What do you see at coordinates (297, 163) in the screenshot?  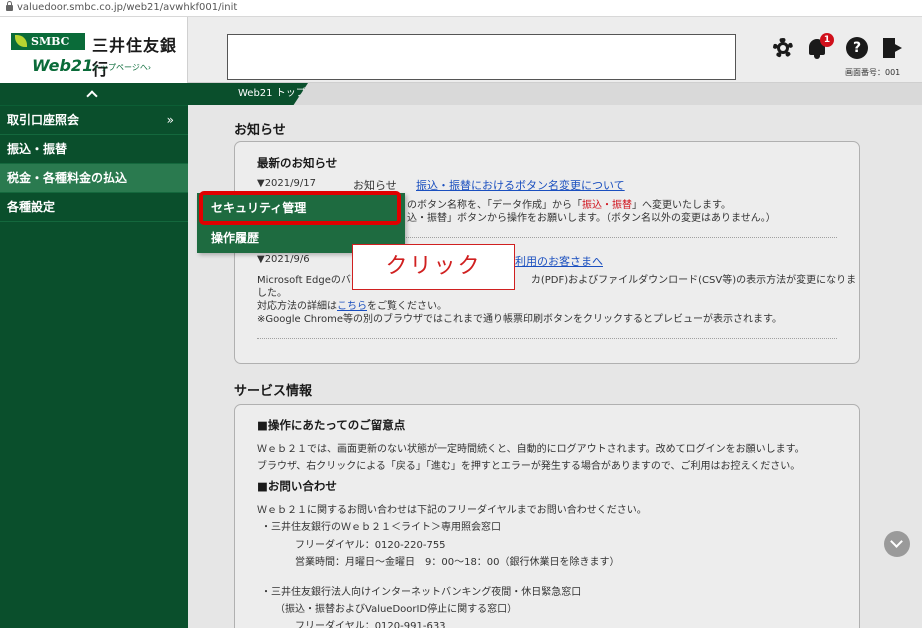 I see `latest-notice-title: 最新のお知らせ` at bounding box center [297, 163].